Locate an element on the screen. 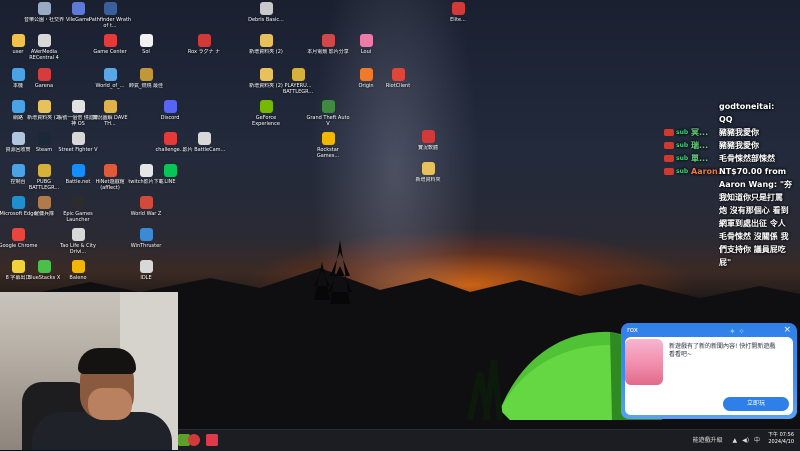 This screenshot has width=800, height=451. desktop-icon: GeForce Experience is located at coordinates (266, 113).